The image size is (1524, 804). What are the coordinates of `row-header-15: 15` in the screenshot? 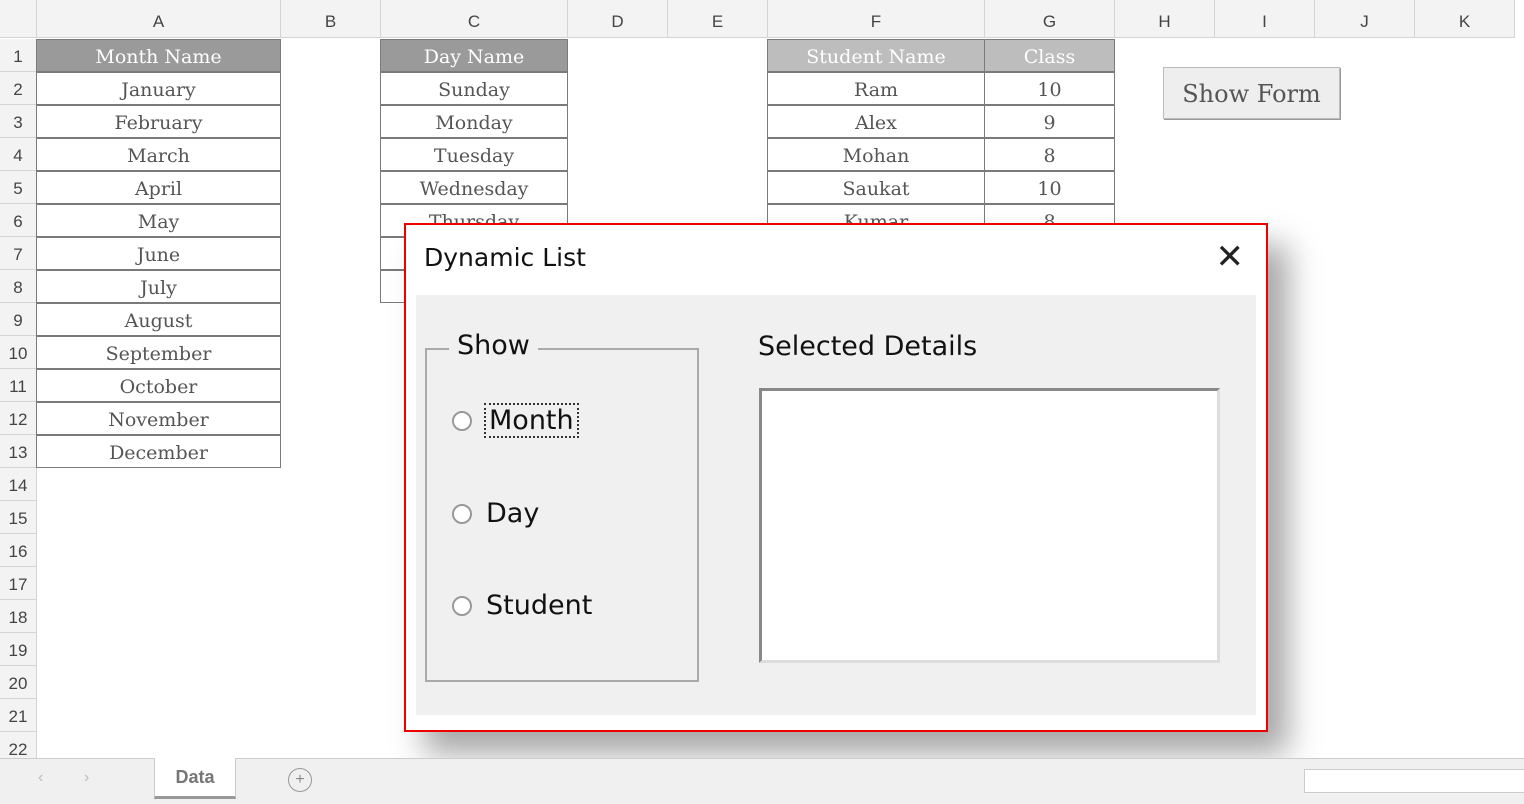 It's located at (18, 517).